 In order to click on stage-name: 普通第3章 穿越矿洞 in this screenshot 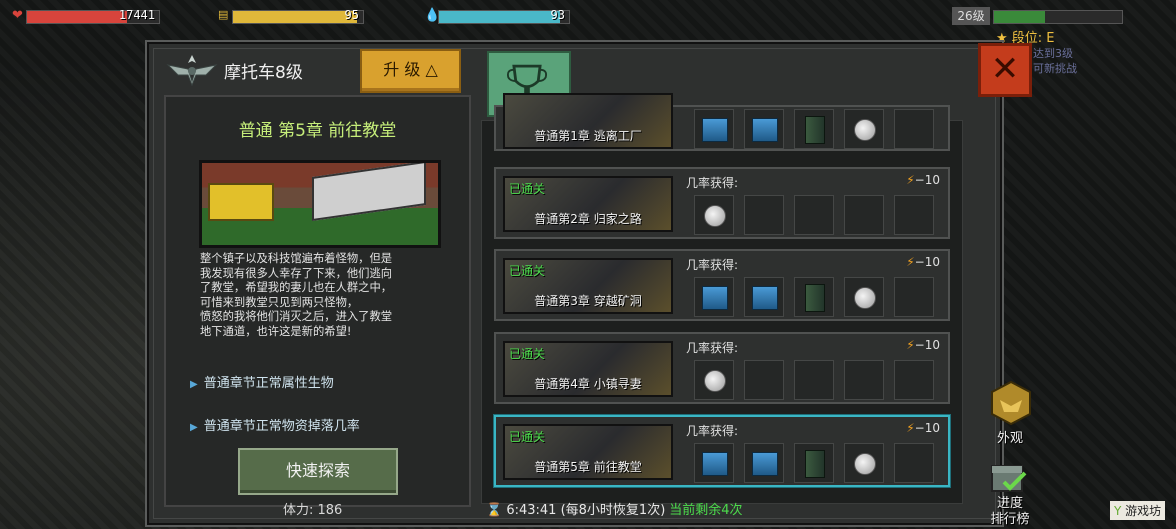, I will do `click(588, 301)`.